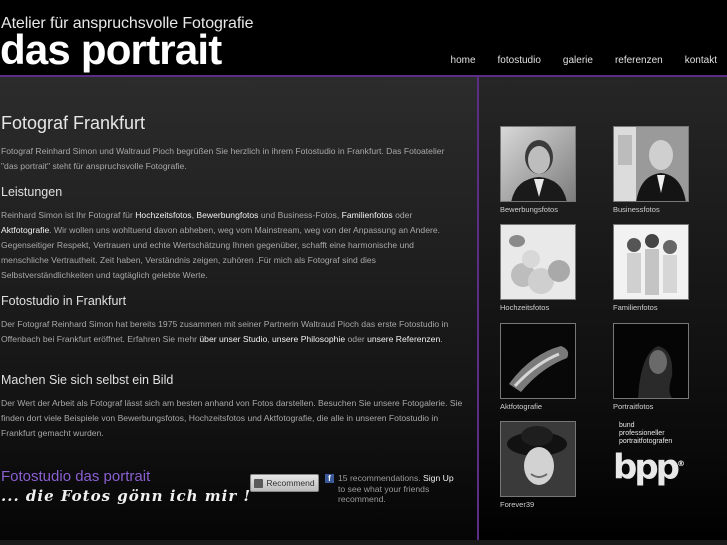  Describe the element at coordinates (463, 60) in the screenshot. I see `nav-home: home` at that location.